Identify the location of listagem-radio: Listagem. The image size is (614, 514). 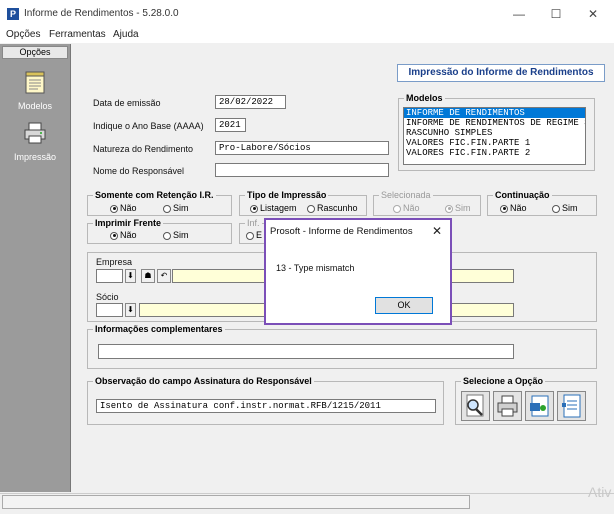
(273, 208).